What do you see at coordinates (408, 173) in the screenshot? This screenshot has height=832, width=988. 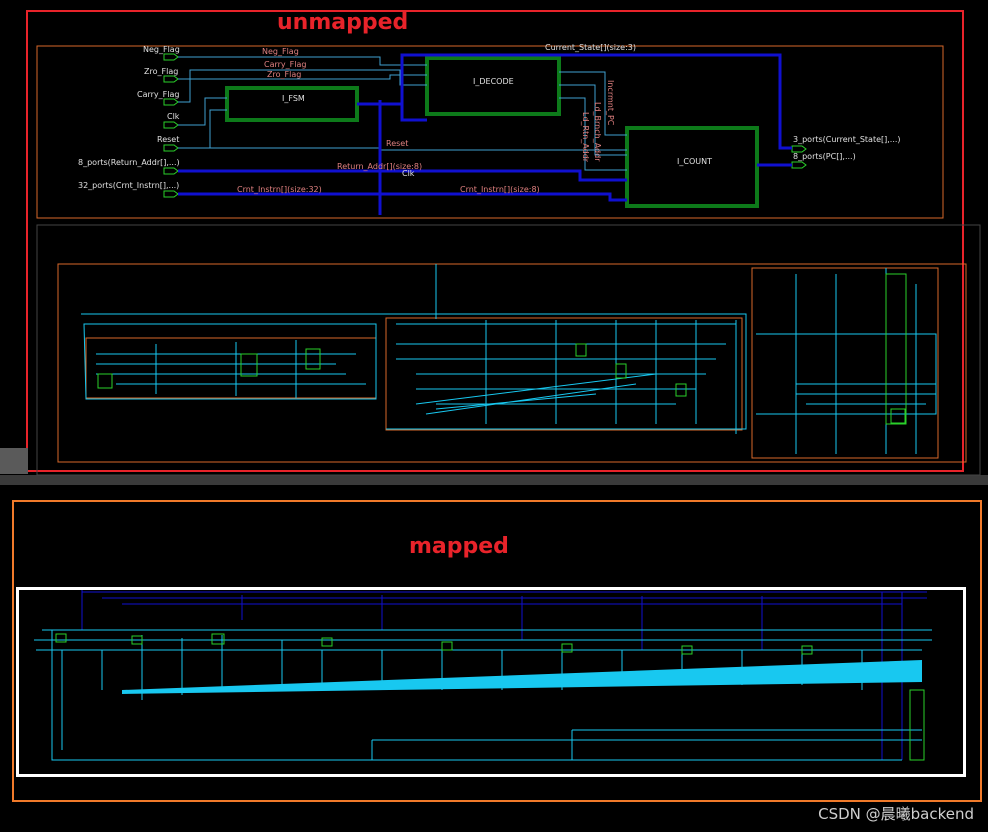 I see `net-clk: Clk` at bounding box center [408, 173].